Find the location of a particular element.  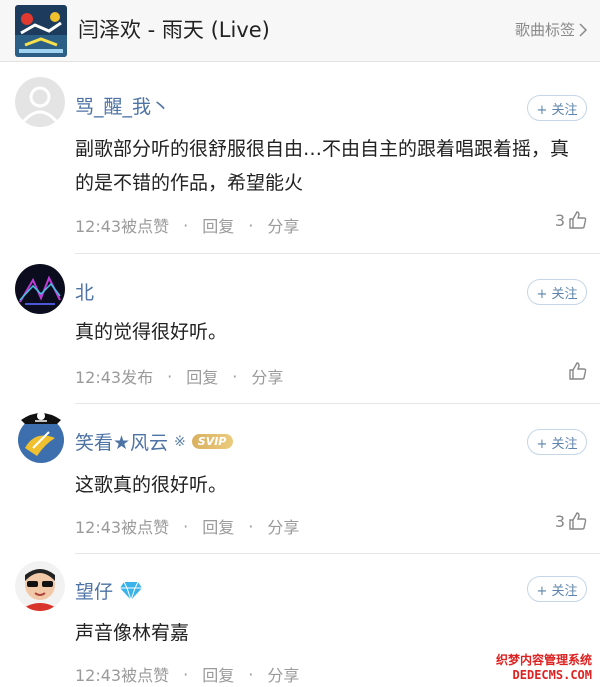

vip-mark: ※ is located at coordinates (180, 441).